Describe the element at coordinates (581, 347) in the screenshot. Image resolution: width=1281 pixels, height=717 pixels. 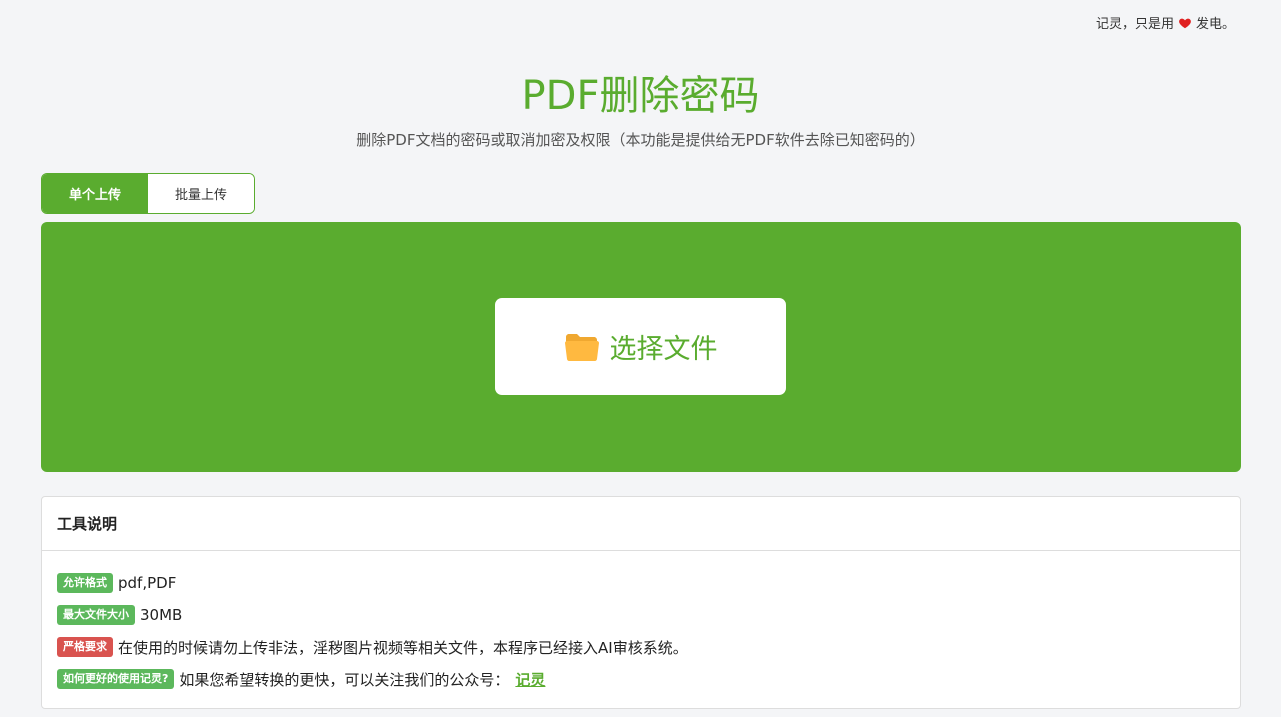
I see `folder-icon` at that location.